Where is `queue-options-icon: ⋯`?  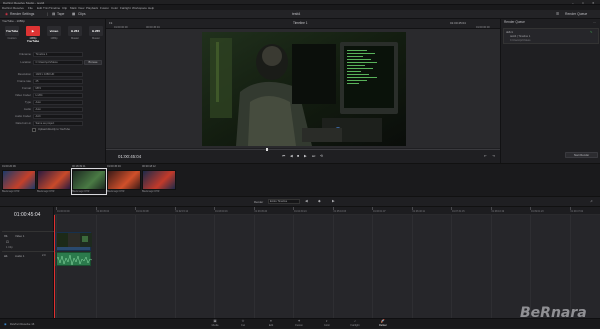
queue-options-icon: ⋯ is located at coordinates (594, 22).